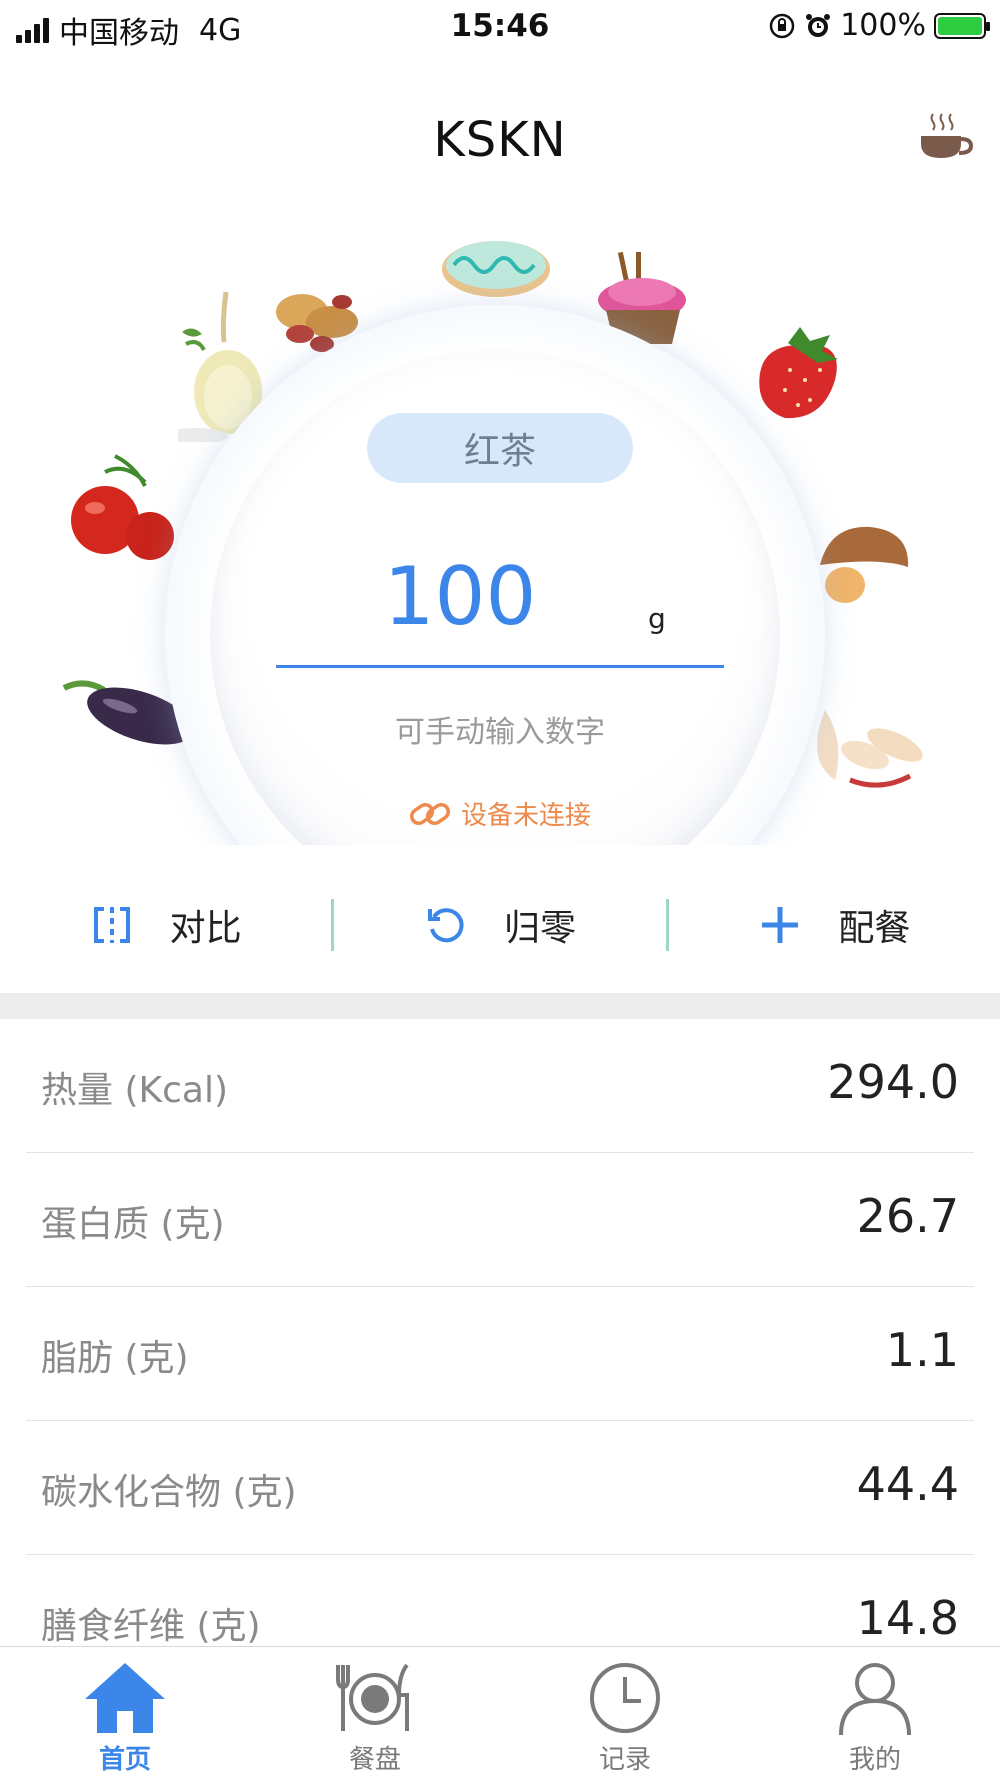  I want to click on action-bar: 对比 归零 配餐, so click(500, 925).